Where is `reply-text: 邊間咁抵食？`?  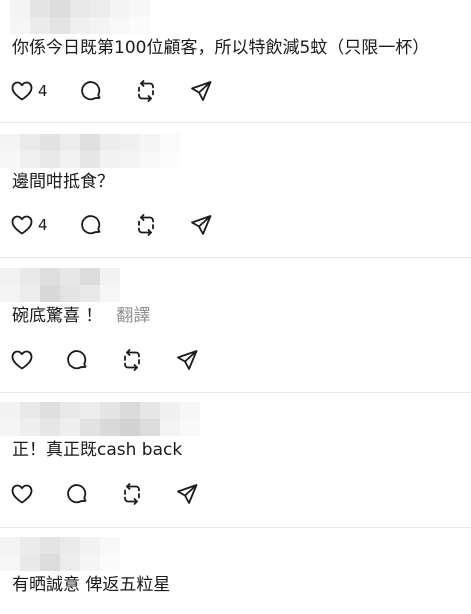
reply-text: 邊間咁抵食？ is located at coordinates (63, 182).